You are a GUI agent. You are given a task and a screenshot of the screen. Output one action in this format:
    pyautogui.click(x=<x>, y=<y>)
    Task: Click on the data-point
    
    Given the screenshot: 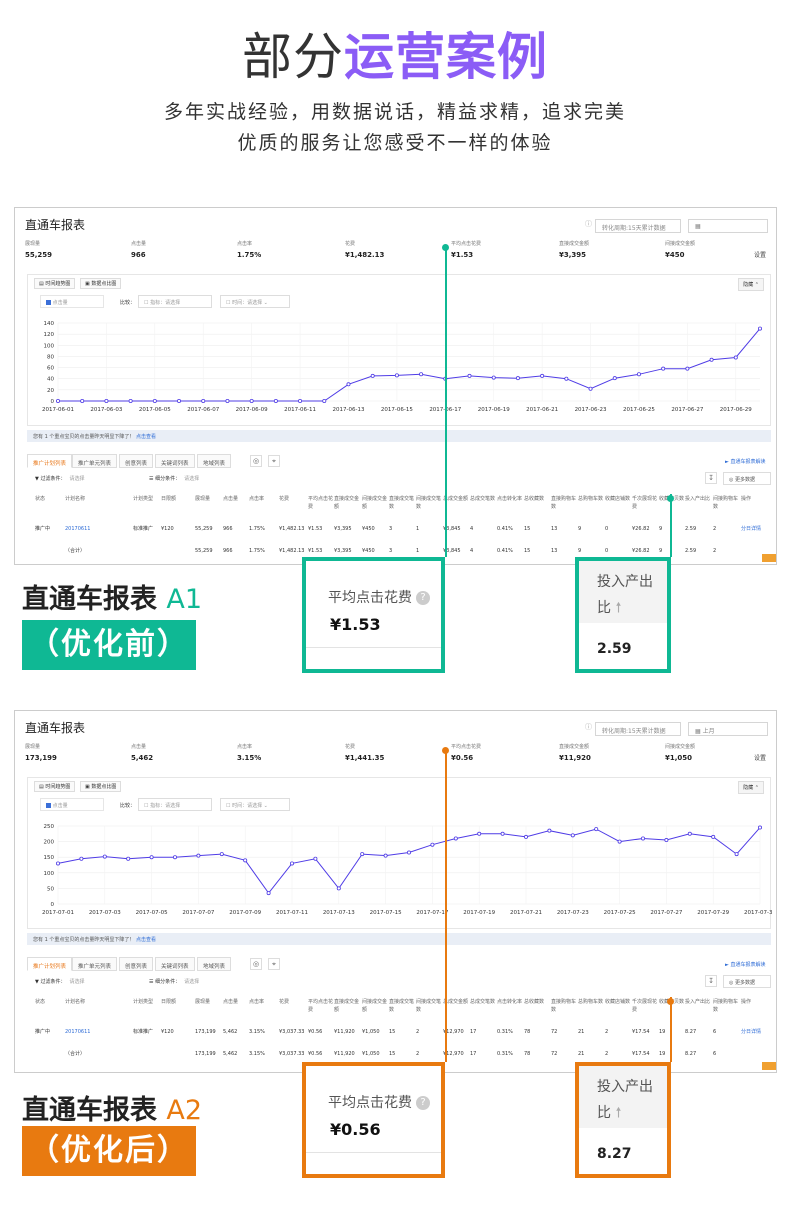 What is the action you would take?
    pyautogui.click(x=227, y=401)
    